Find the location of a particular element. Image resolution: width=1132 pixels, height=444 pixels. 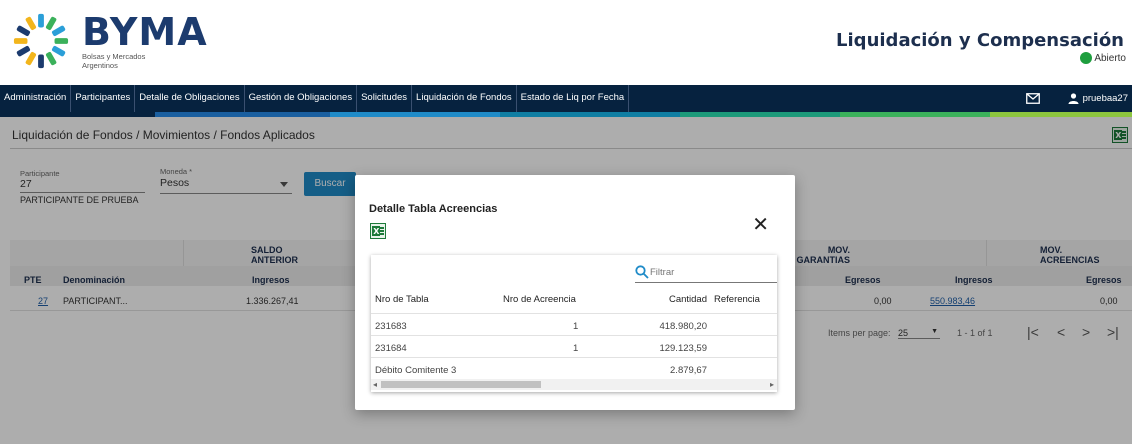

svg-text: X is located at coordinates (376, 231).